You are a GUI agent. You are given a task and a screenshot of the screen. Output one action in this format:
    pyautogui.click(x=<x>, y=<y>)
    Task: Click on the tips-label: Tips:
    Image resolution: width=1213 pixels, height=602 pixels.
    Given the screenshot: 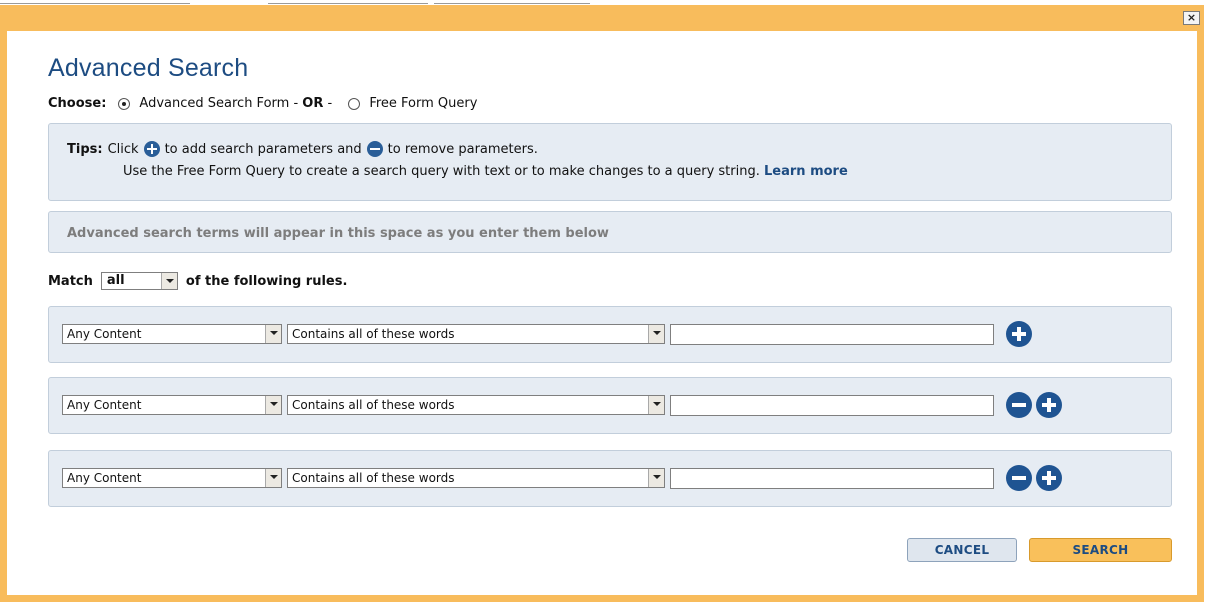 What is the action you would take?
    pyautogui.click(x=85, y=149)
    